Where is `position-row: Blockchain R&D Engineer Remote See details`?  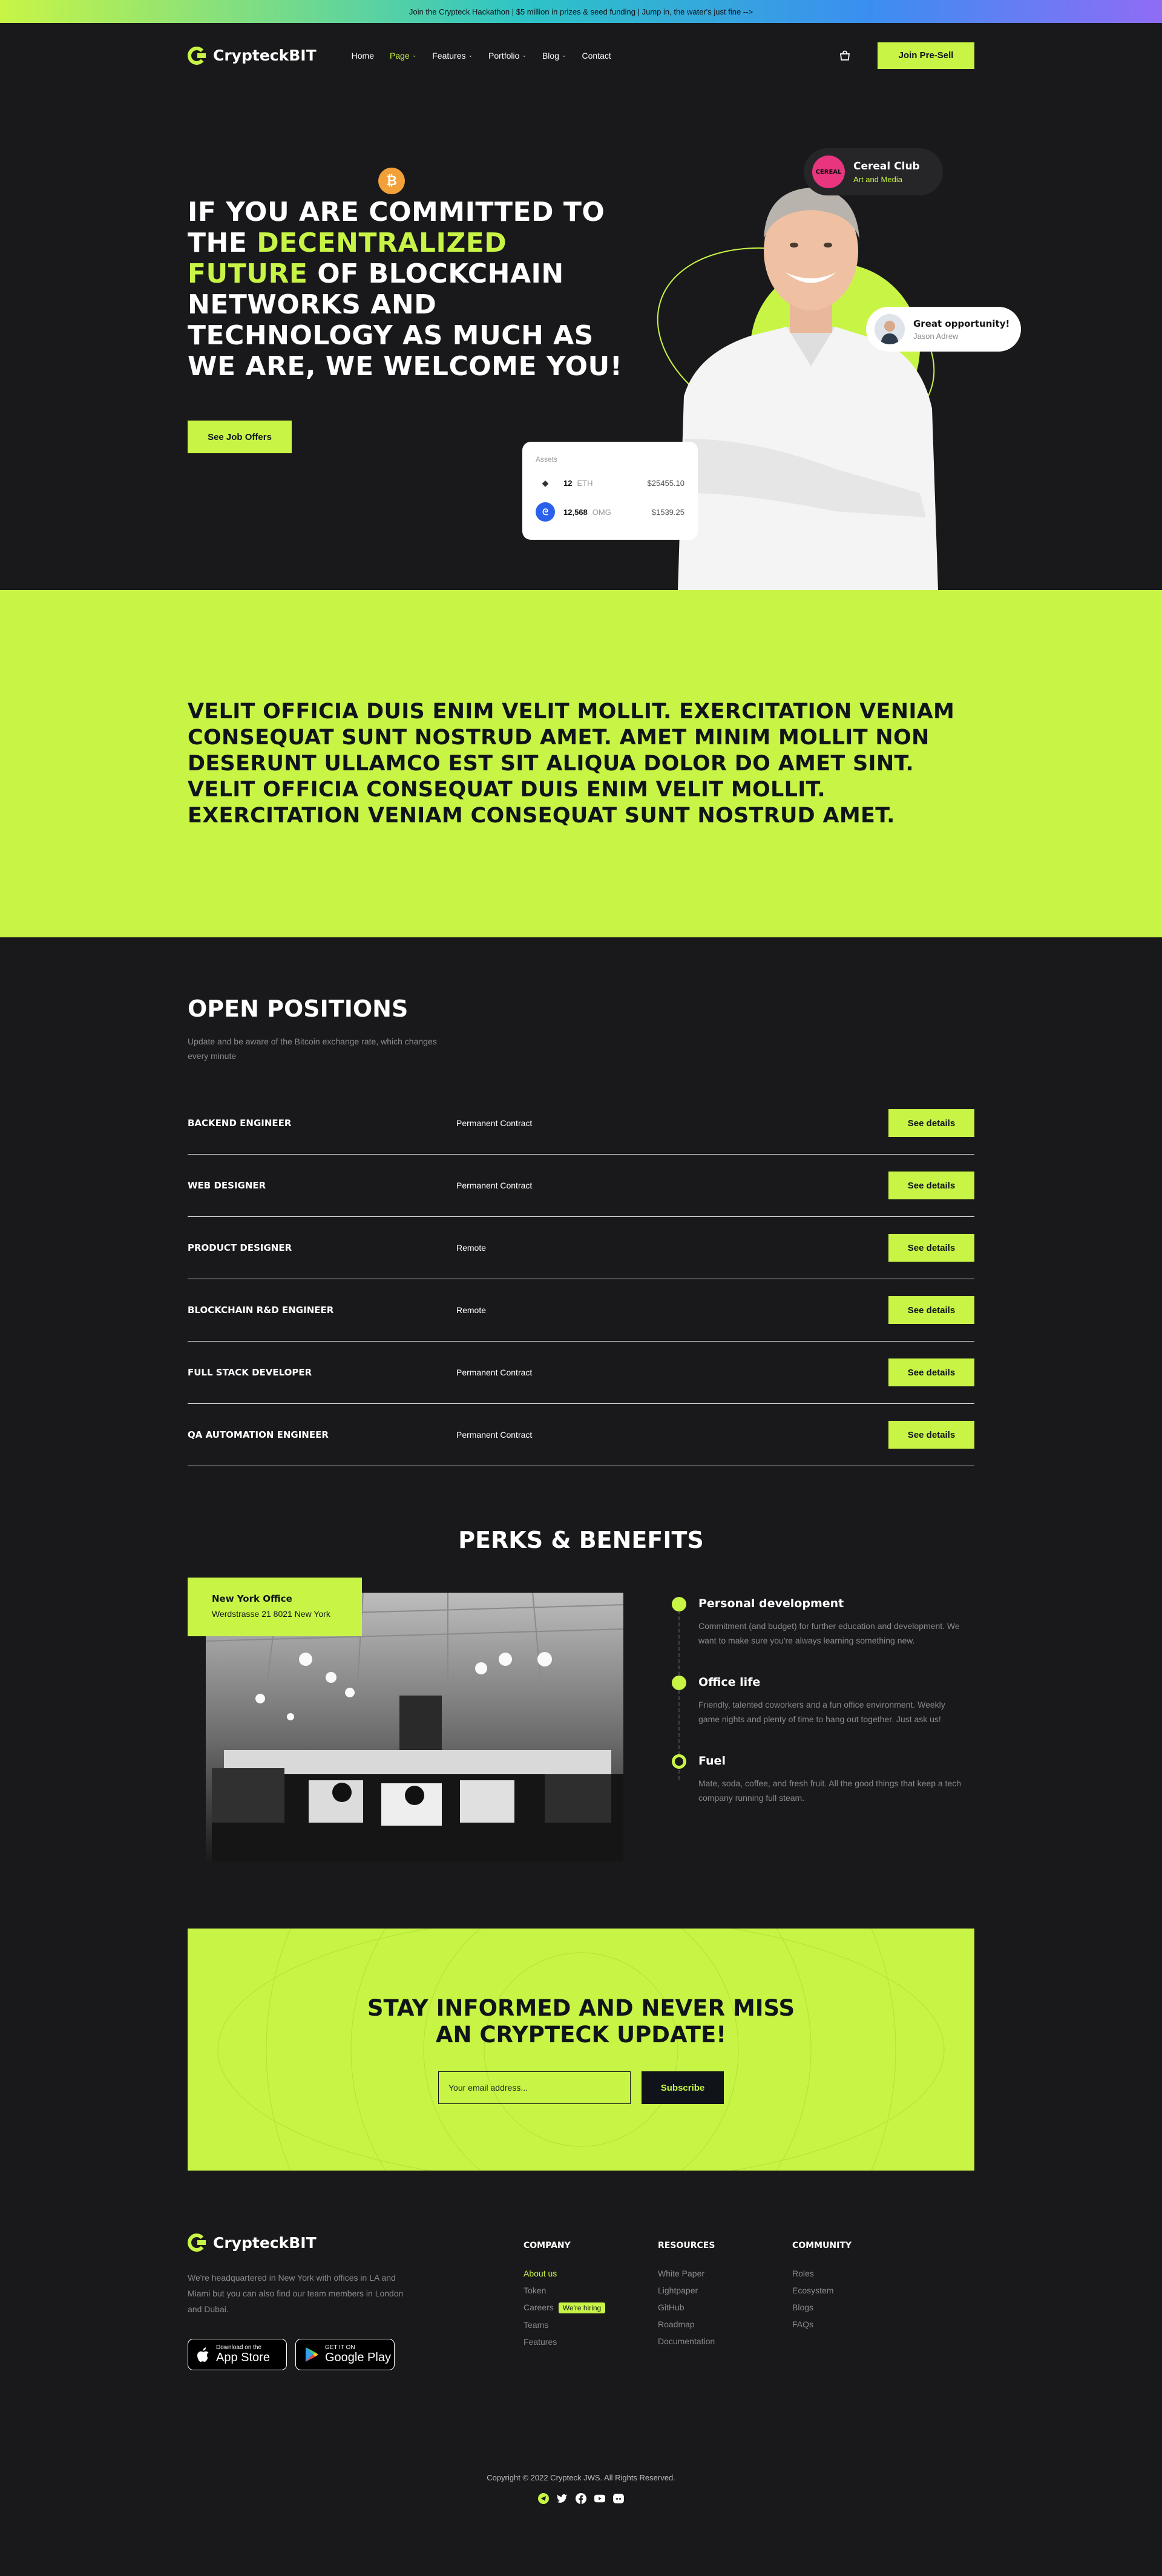 position-row: Blockchain R&D Engineer Remote See details is located at coordinates (581, 1310).